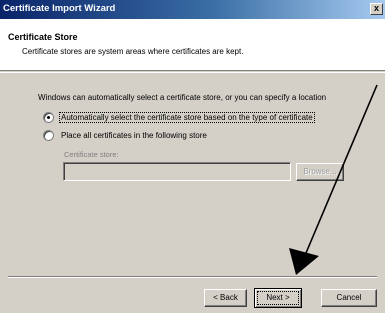  Describe the element at coordinates (91, 154) in the screenshot. I see `certificate-store-label: Certificate store:` at that location.